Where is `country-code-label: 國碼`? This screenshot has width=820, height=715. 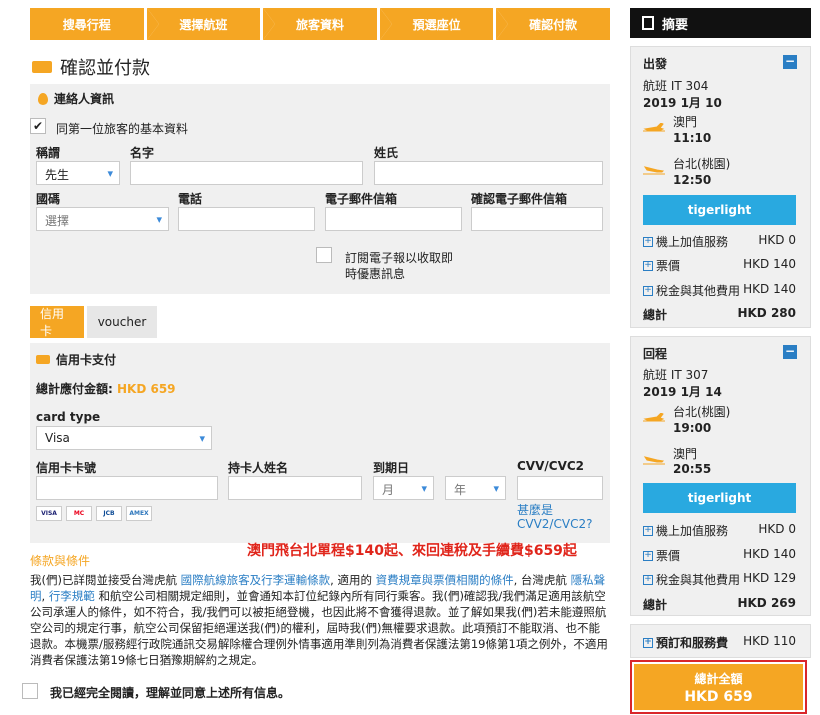 country-code-label: 國碼 is located at coordinates (48, 199).